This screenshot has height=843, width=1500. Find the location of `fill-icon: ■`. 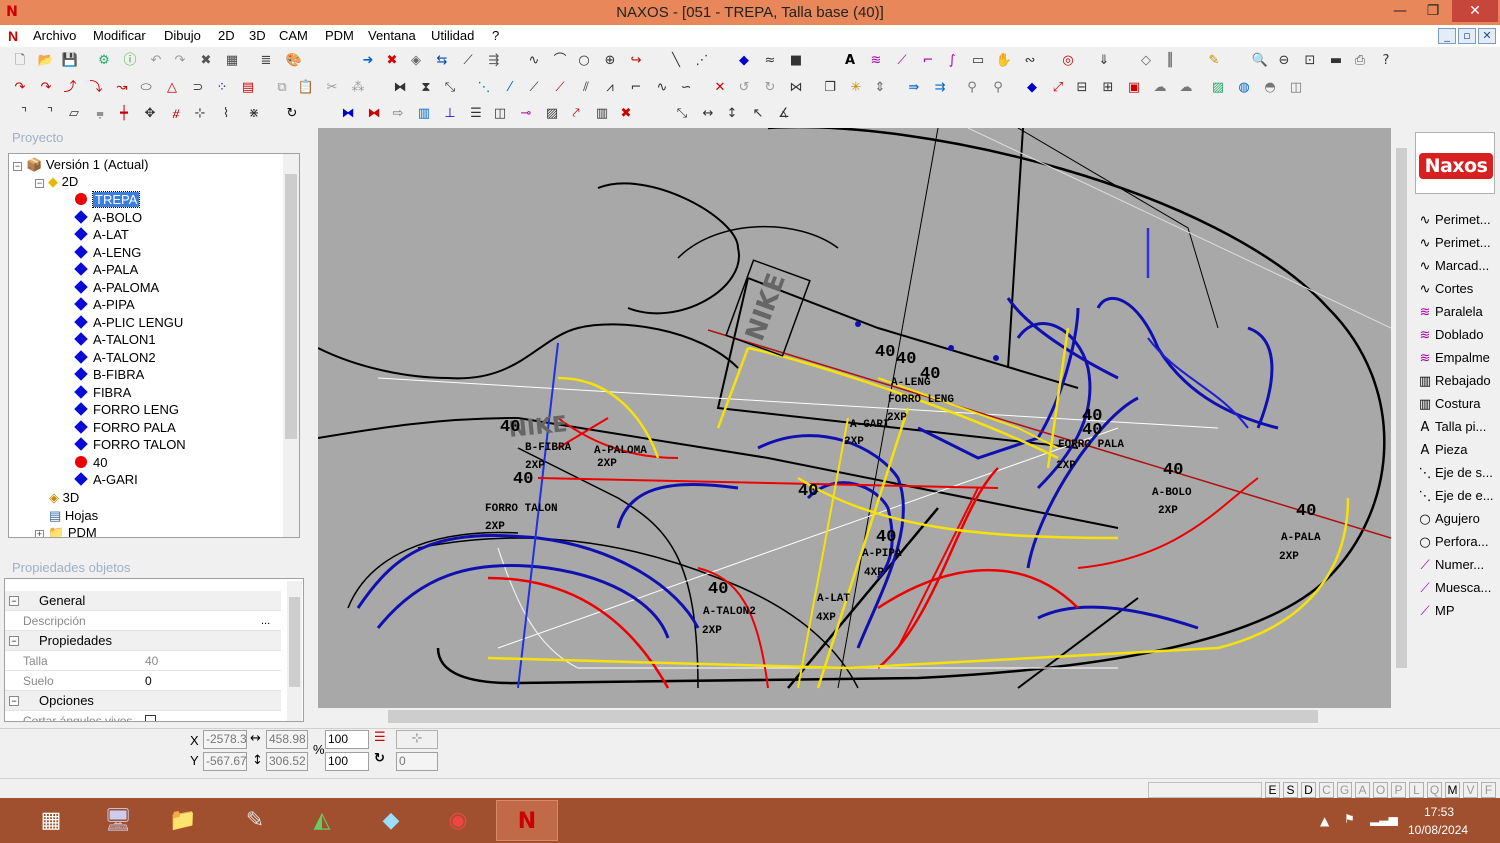

fill-icon: ■ is located at coordinates (796, 61).